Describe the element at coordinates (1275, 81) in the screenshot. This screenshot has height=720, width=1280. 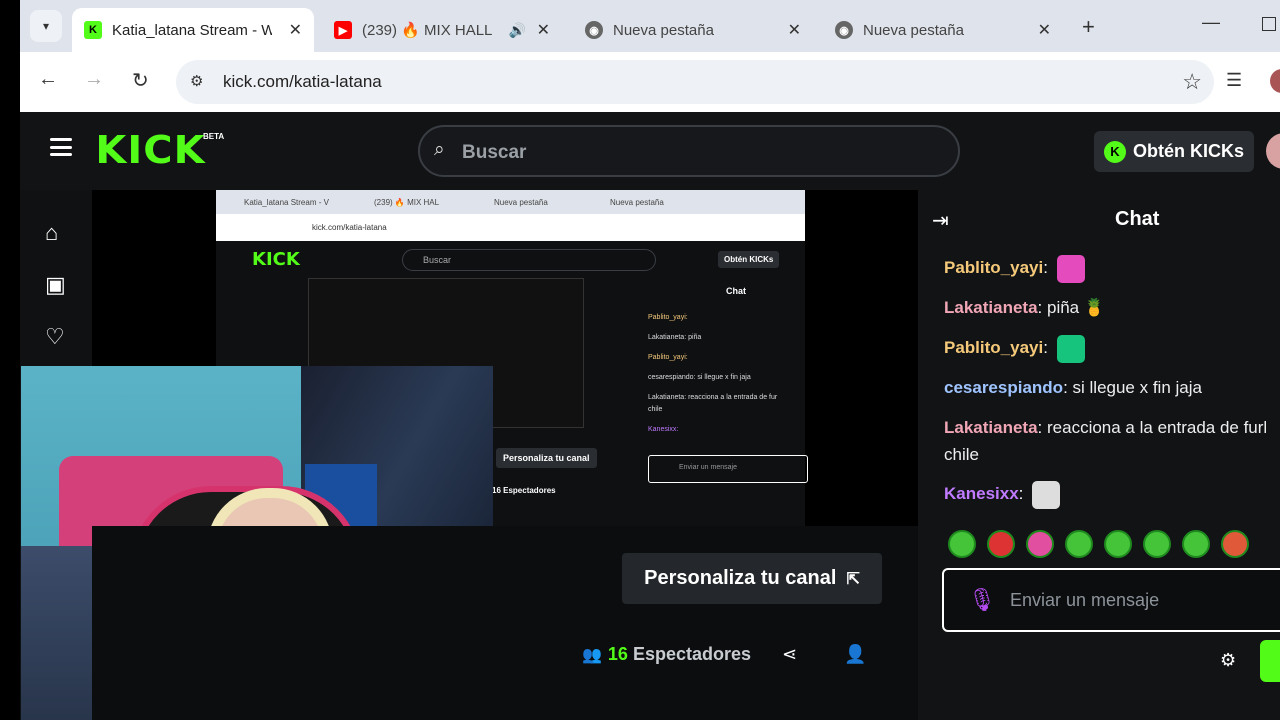
I see `profile-avatar` at that location.